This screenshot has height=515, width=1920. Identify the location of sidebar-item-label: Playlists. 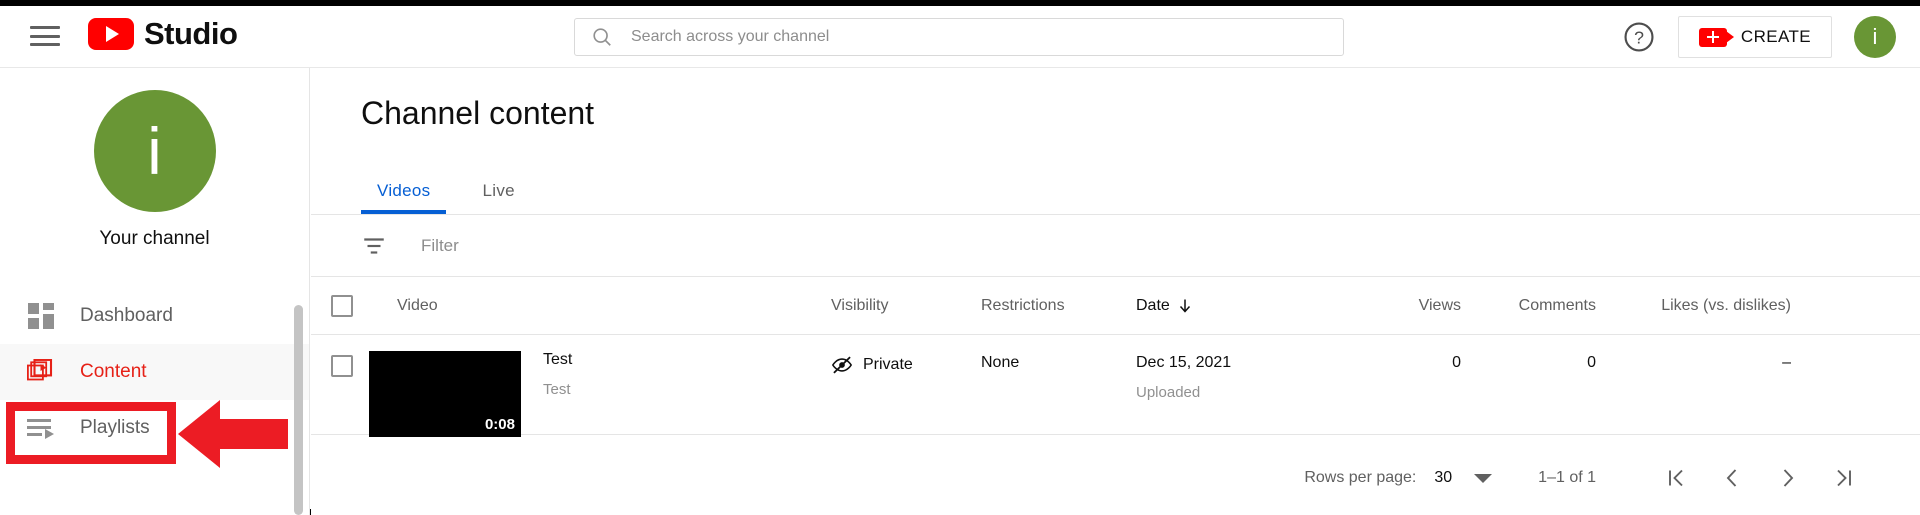
(115, 427).